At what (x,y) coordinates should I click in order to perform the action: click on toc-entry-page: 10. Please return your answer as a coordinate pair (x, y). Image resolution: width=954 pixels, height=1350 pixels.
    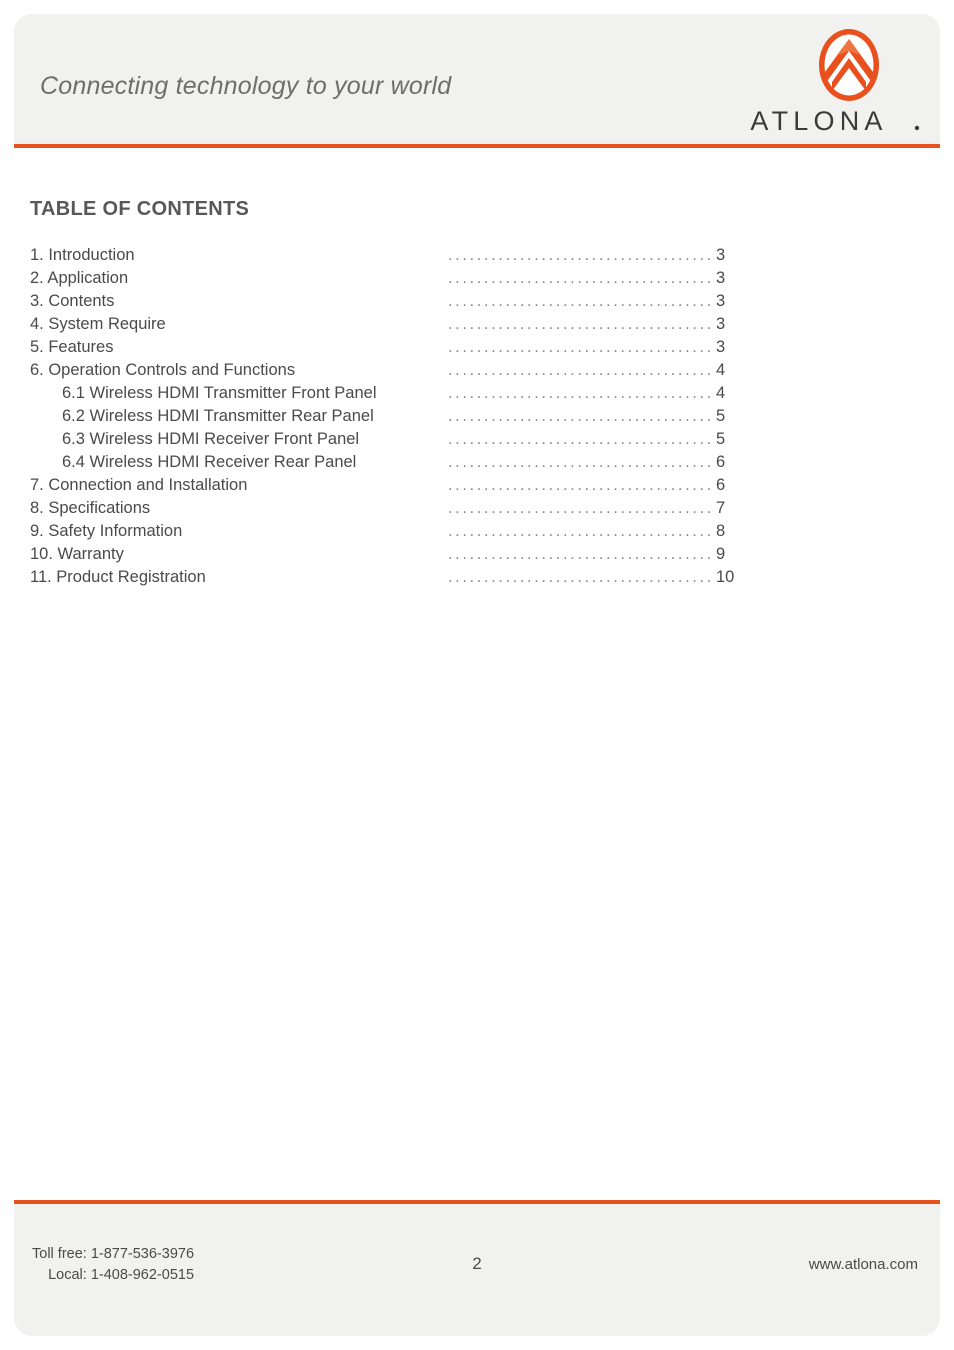
    Looking at the image, I should click on (725, 577).